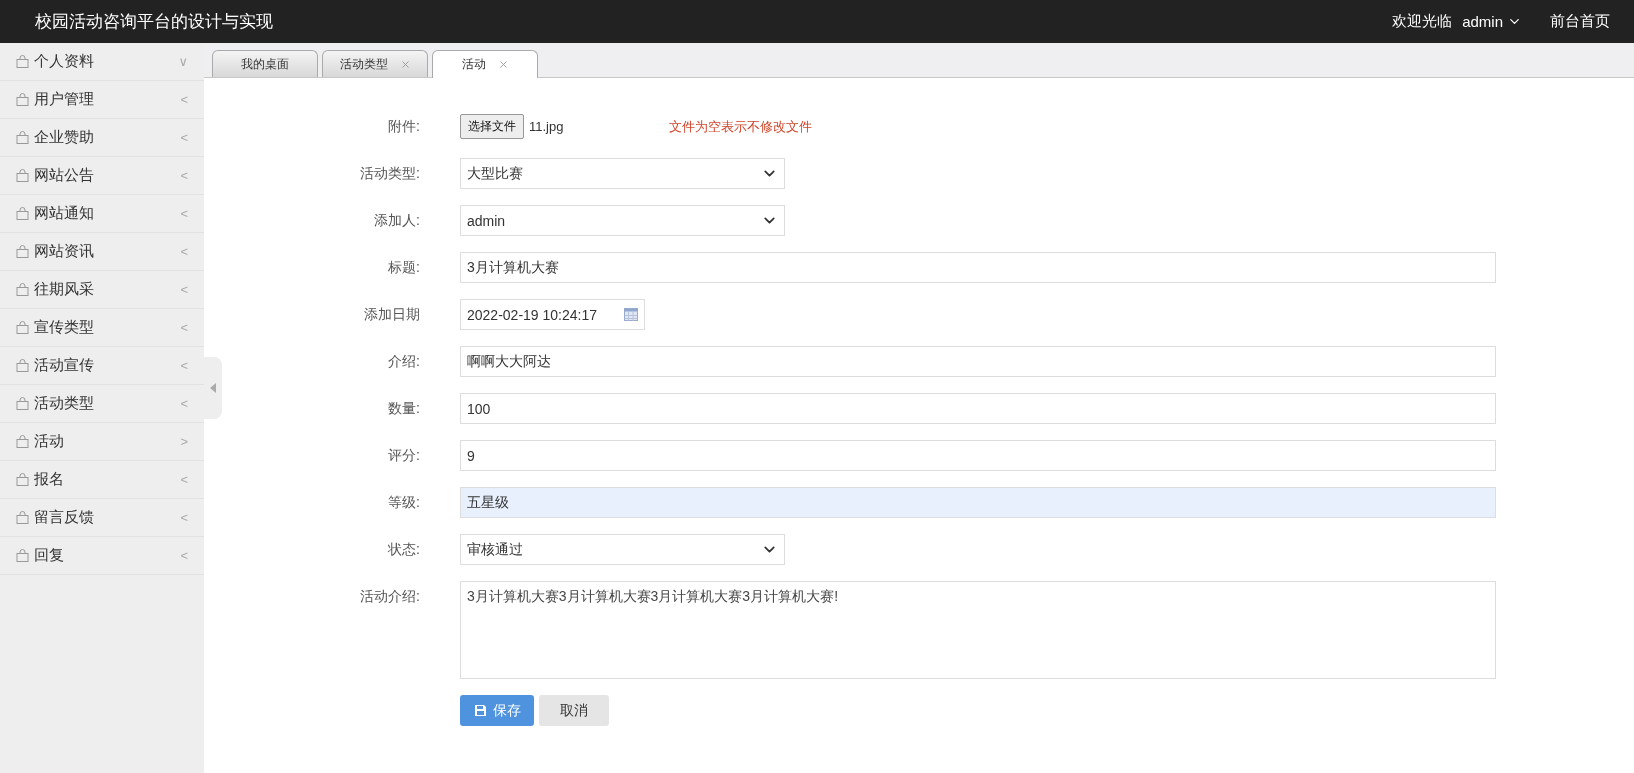 This screenshot has height=773, width=1634. What do you see at coordinates (102, 214) in the screenshot?
I see `sidebar-item: 网站通知 <` at bounding box center [102, 214].